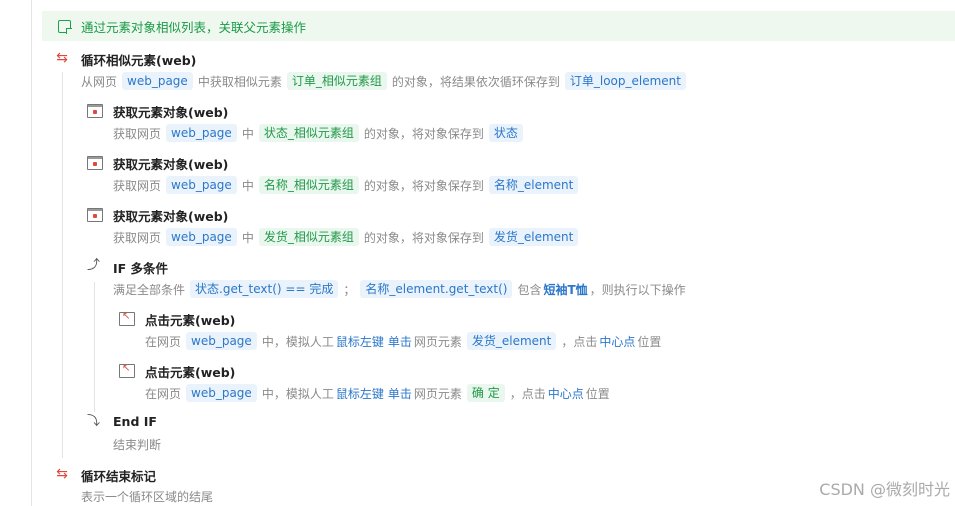 The image size is (955, 506). I want to click on loop-guide-line, so click(62, 265).